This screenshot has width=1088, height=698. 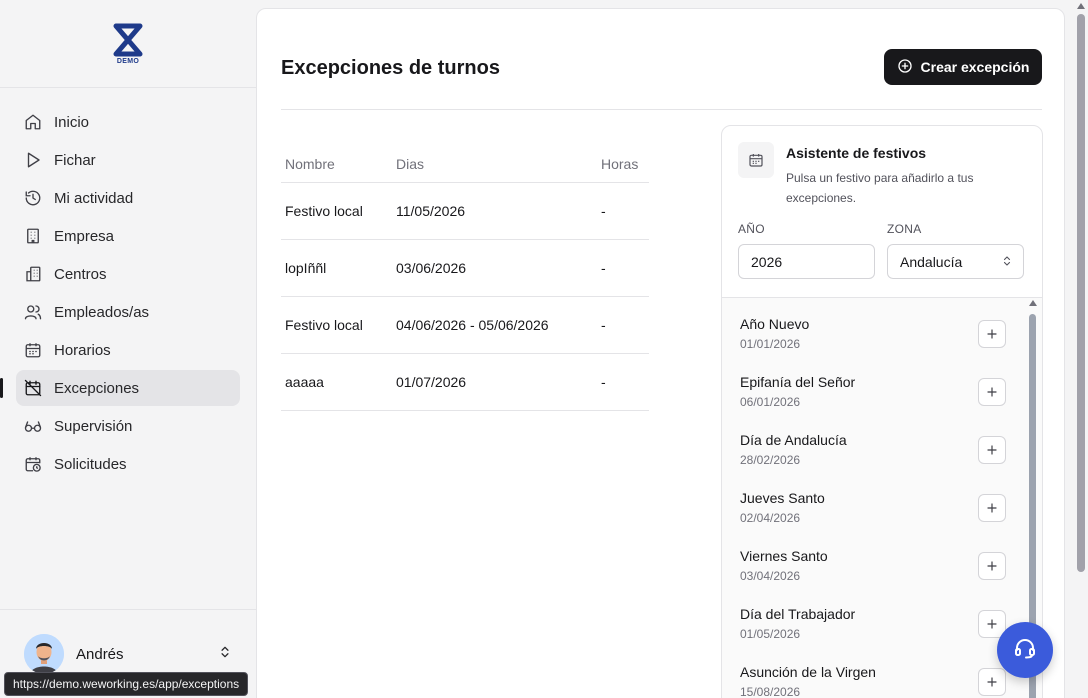 I want to click on support-chat-button, so click(x=1025, y=650).